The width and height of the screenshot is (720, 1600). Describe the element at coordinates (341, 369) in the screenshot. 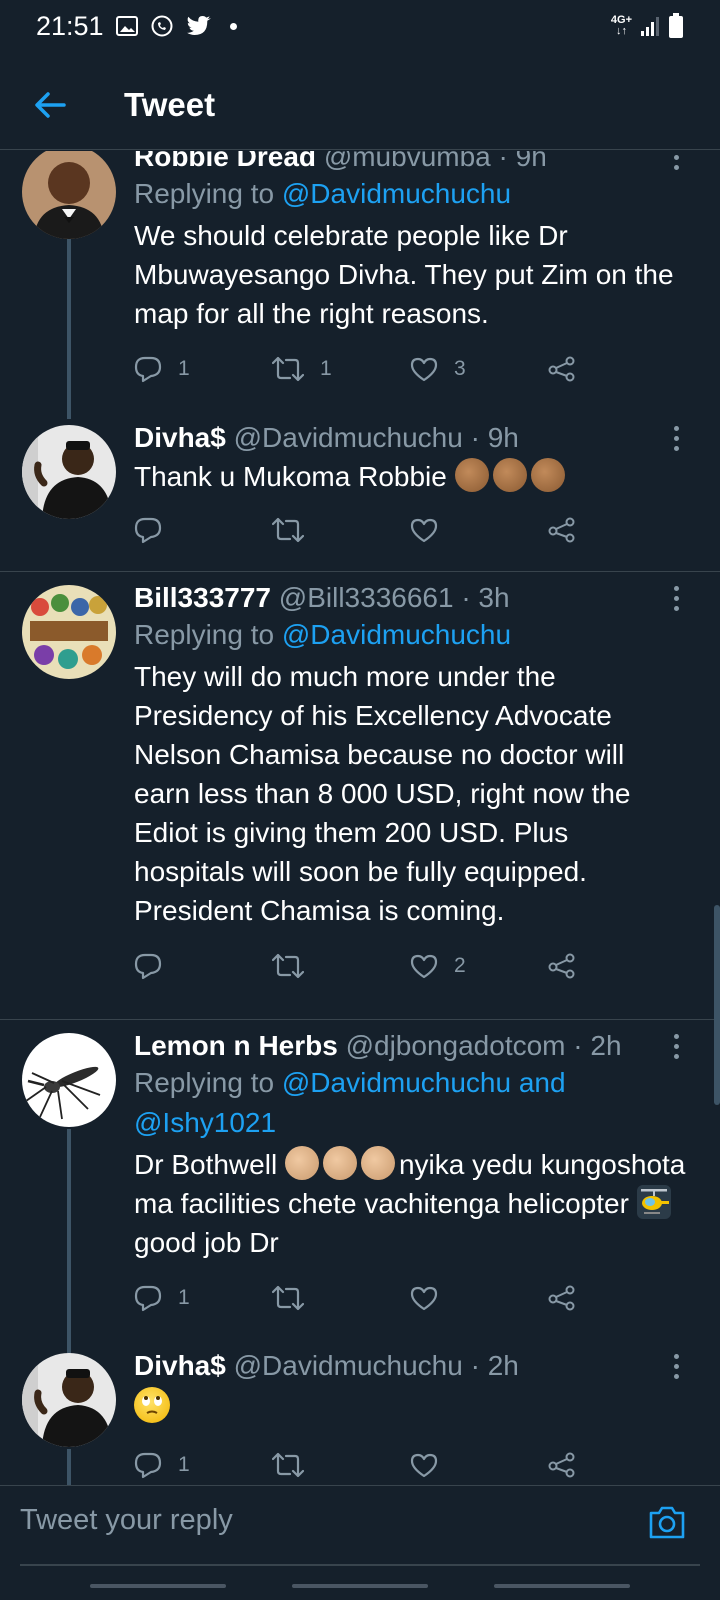

I see `retweet-button: 1` at that location.